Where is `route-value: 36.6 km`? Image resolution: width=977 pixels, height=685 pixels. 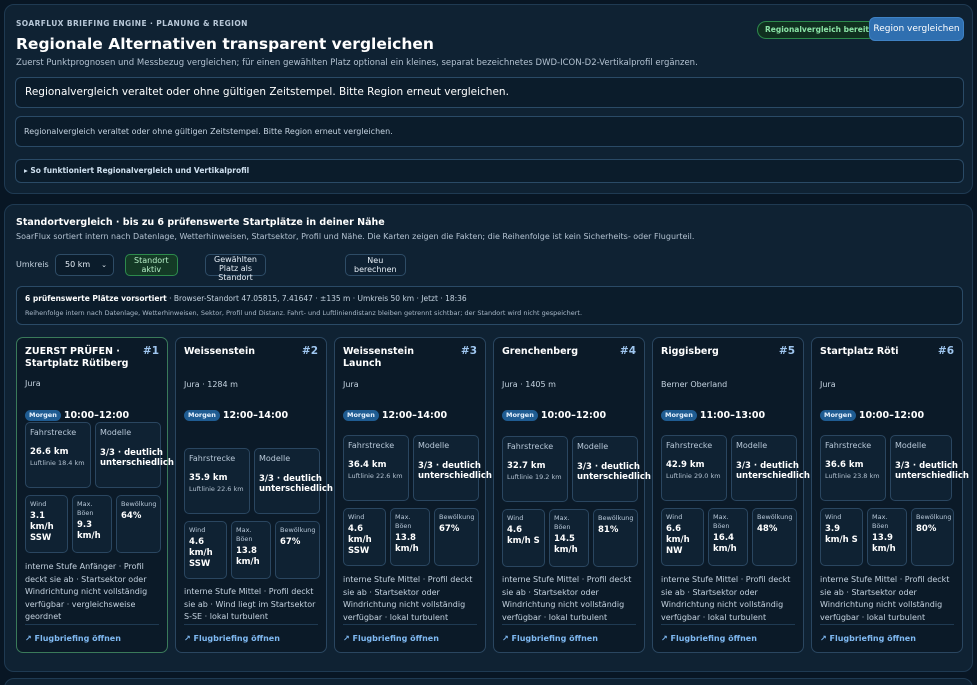
route-value: 36.6 km is located at coordinates (844, 465).